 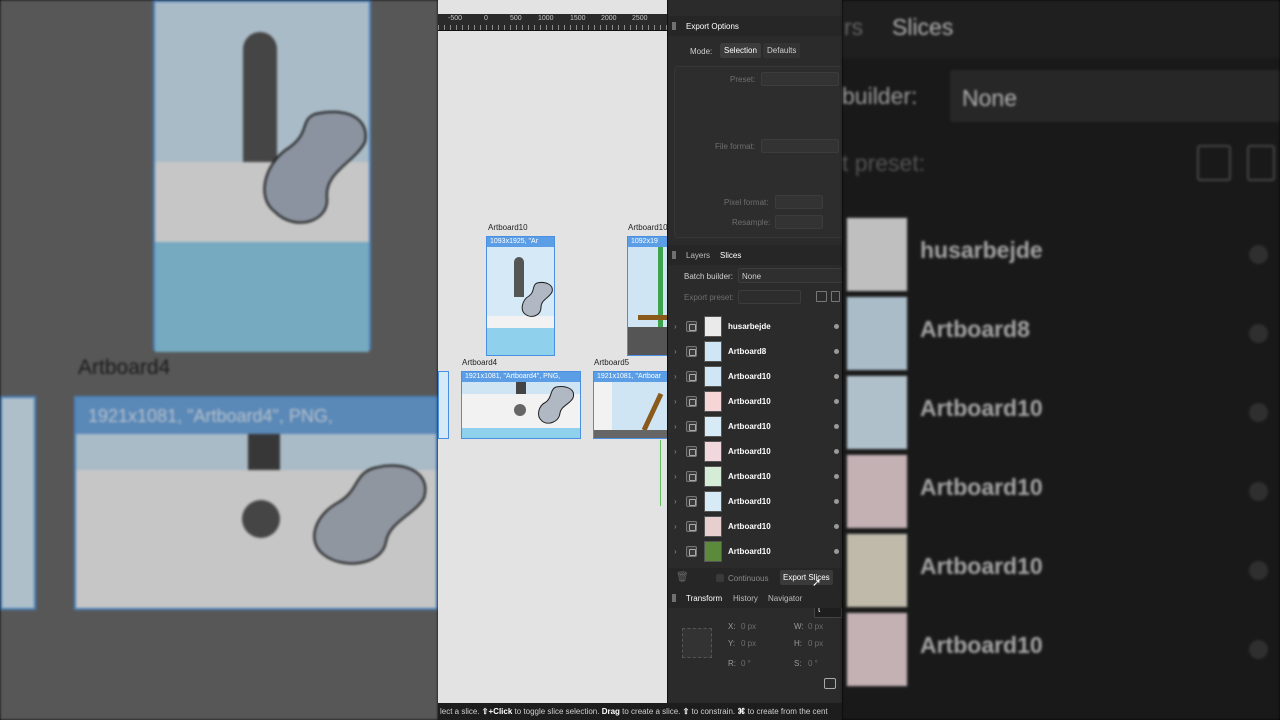 I want to click on tab-slices: Slices, so click(x=730, y=255).